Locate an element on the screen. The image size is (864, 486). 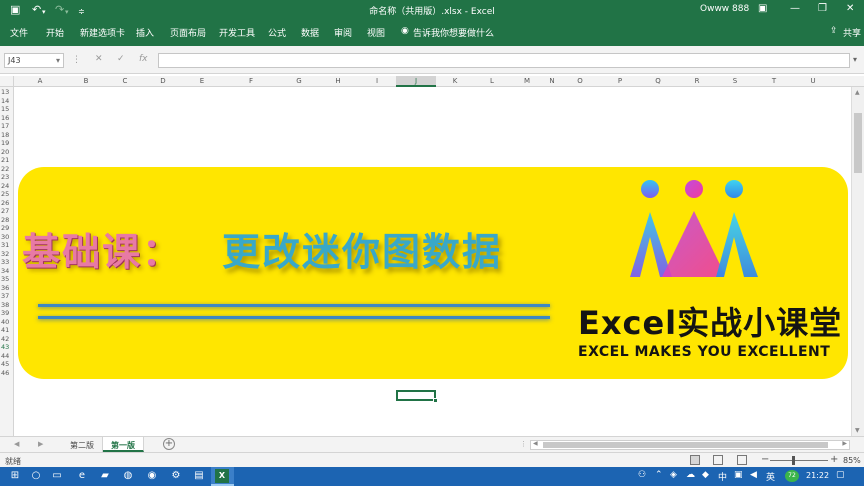
row-header-40: 40 is located at coordinates (5, 322).